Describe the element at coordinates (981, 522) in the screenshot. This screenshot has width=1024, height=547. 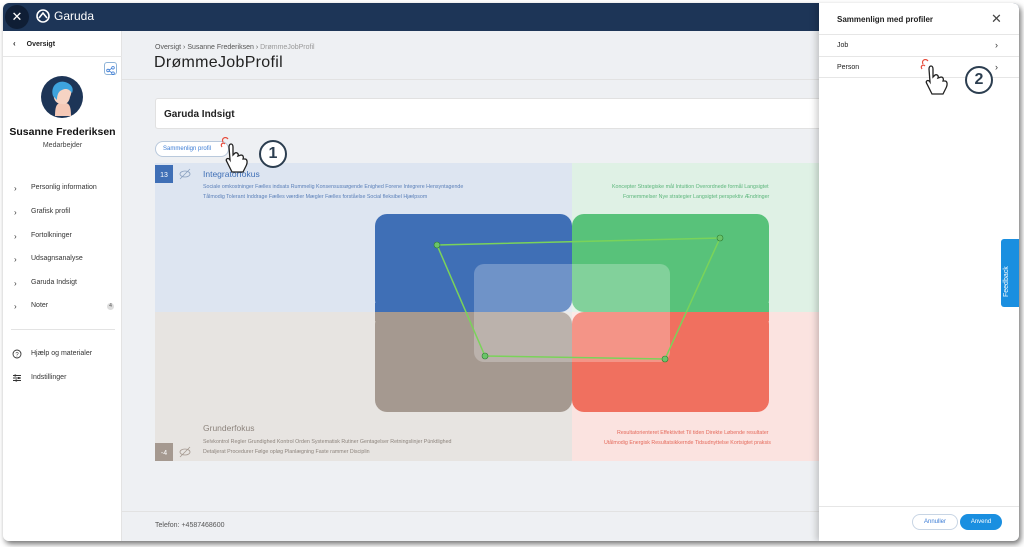
I see `apply-button: Anvend` at that location.